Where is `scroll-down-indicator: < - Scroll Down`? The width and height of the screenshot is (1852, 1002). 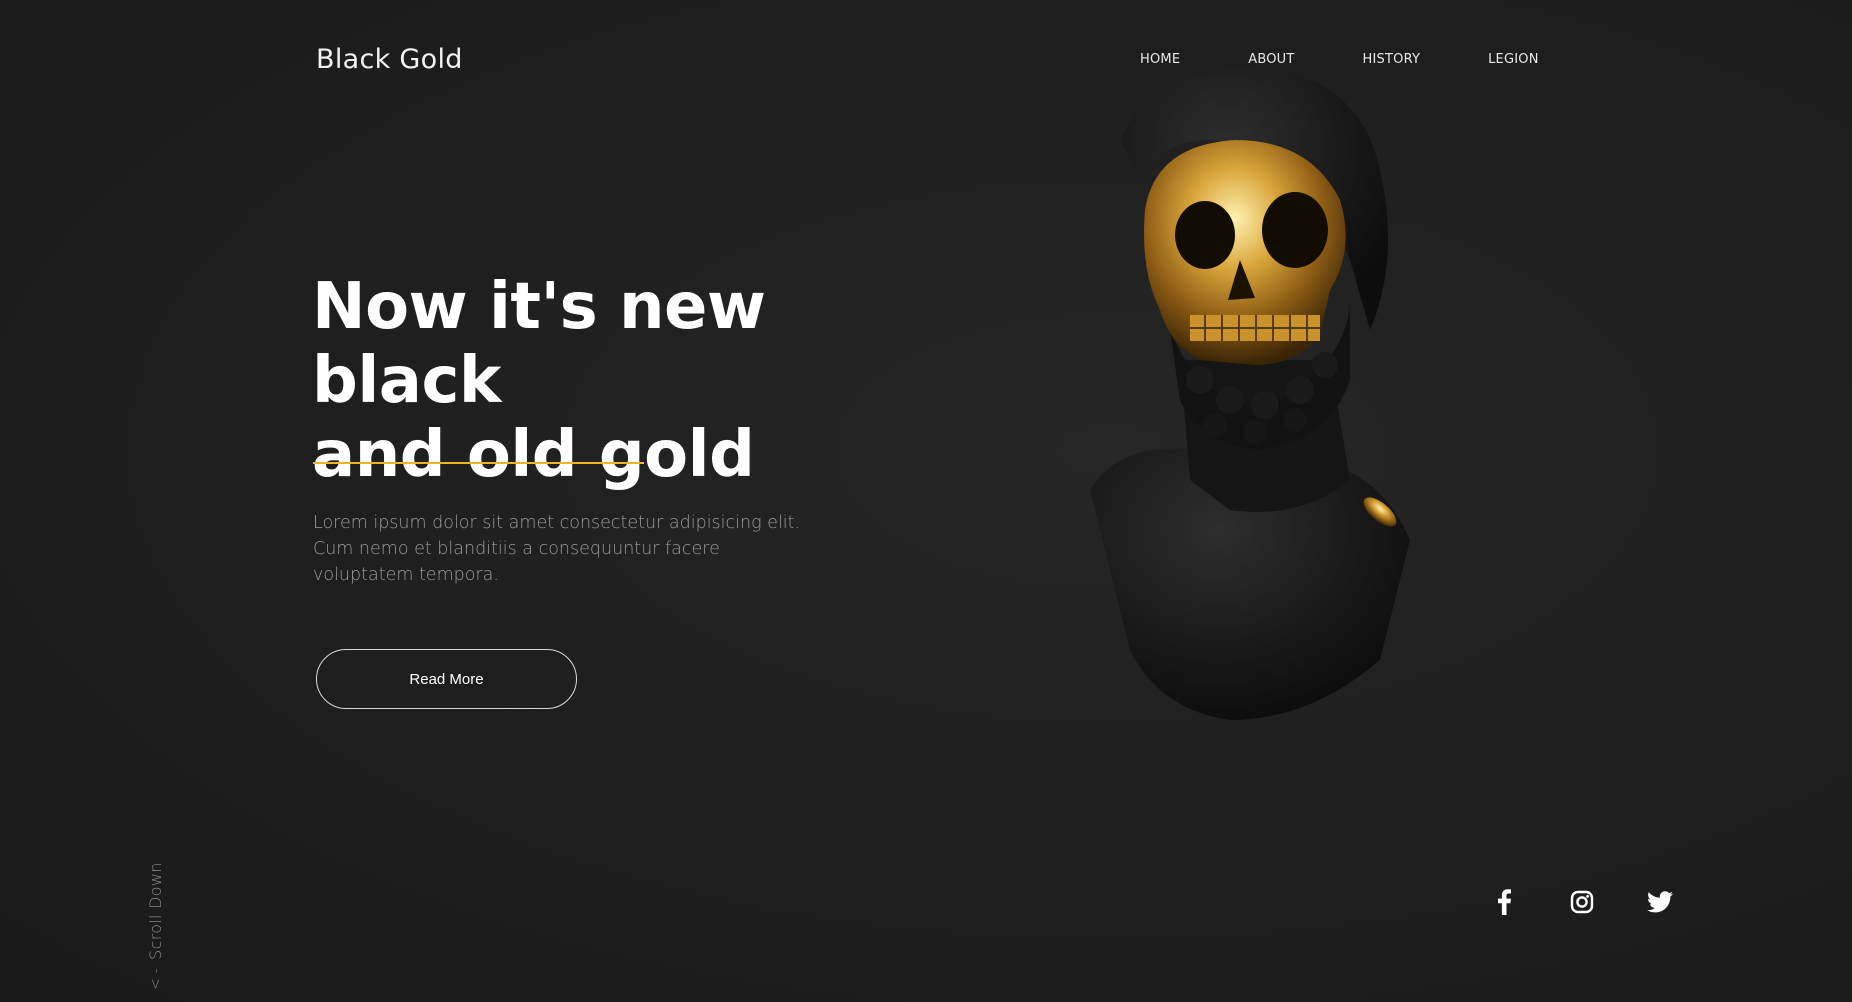 scroll-down-indicator: < - Scroll Down is located at coordinates (155, 926).